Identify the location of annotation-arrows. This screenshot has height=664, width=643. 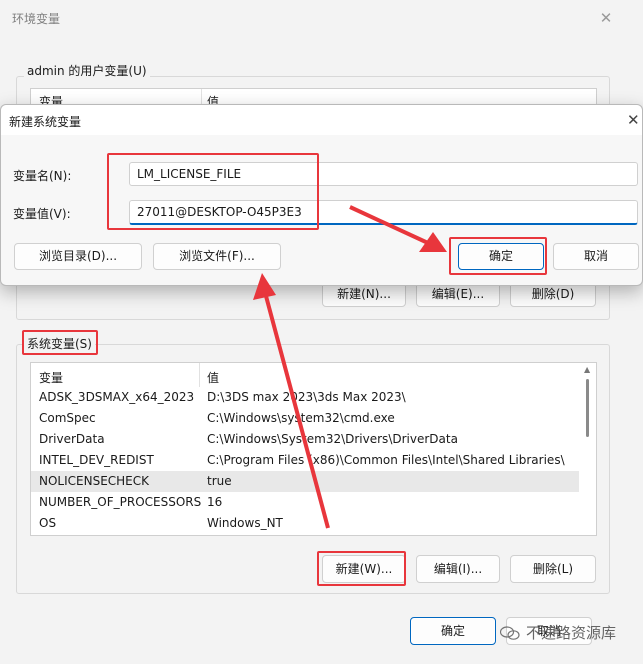
(350, 367).